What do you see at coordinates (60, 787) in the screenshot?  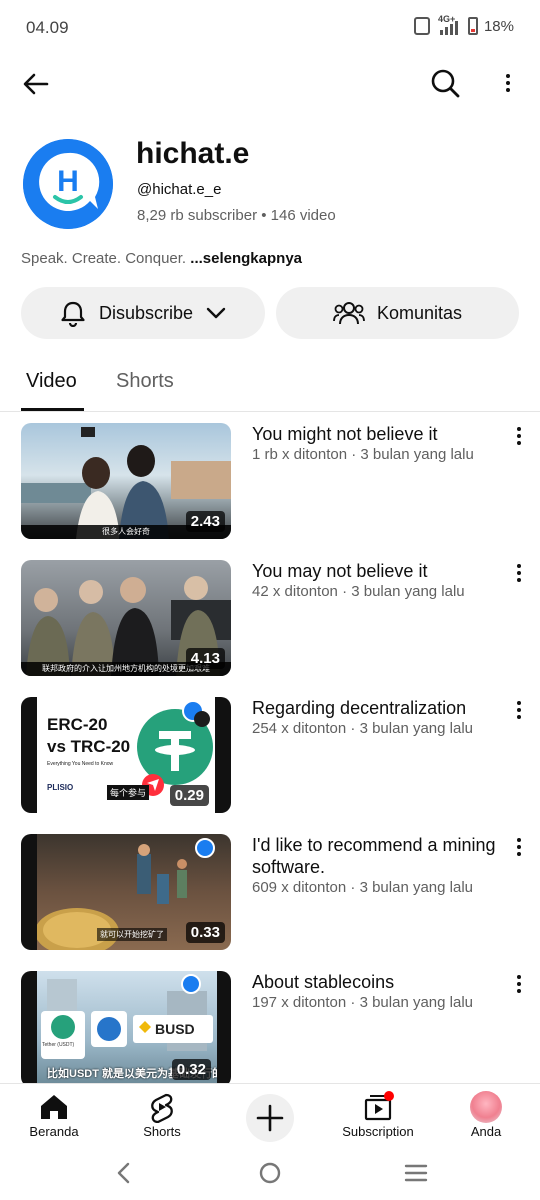 I see `thumbnail-brand: PLISIO` at bounding box center [60, 787].